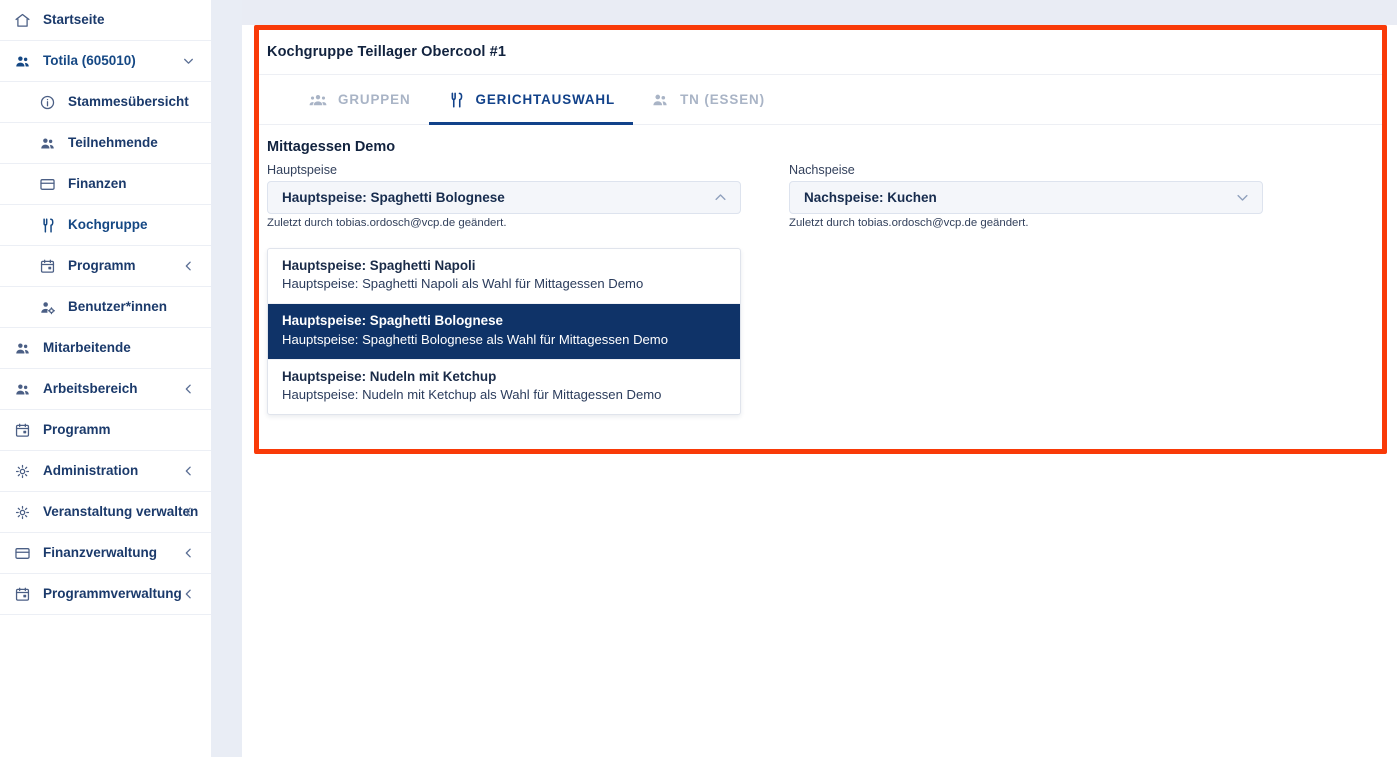 This screenshot has height=757, width=1397. What do you see at coordinates (91, 471) in the screenshot?
I see `sidebar-item-label: Administration` at bounding box center [91, 471].